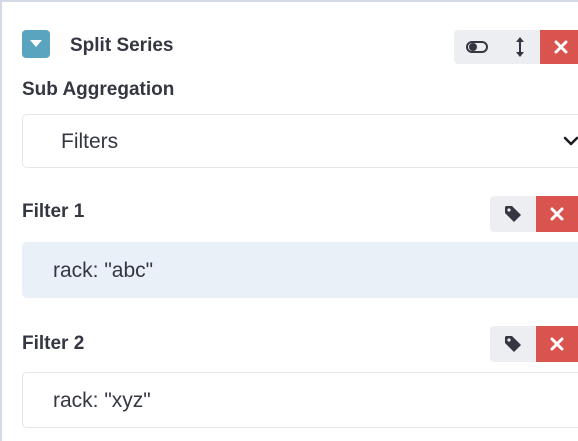 The height and width of the screenshot is (441, 578). I want to click on remove-series-button, so click(559, 47).